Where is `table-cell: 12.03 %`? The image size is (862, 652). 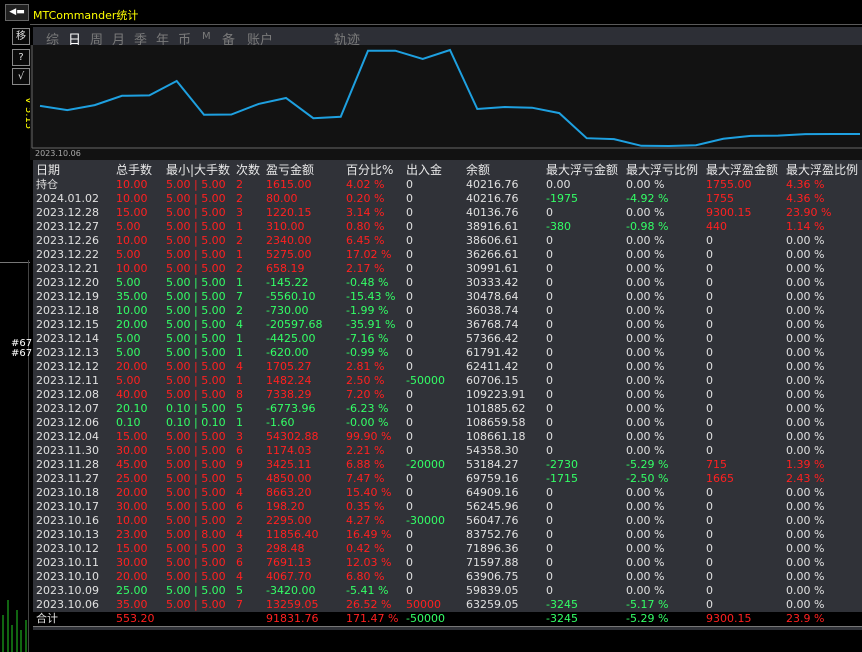 table-cell: 12.03 % is located at coordinates (369, 562).